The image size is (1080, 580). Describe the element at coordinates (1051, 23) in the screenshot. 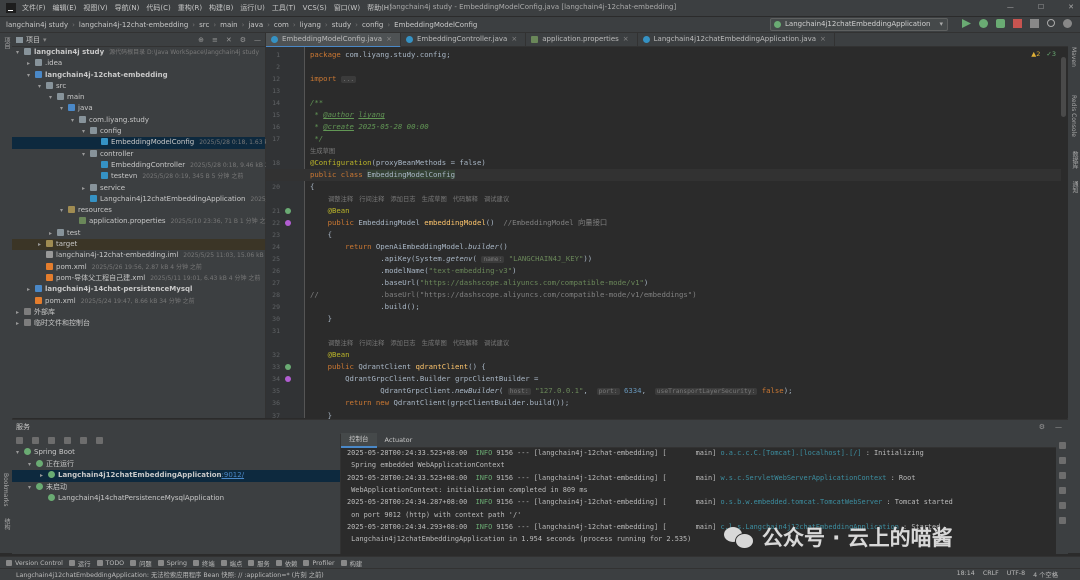

I see `search-icon` at that location.